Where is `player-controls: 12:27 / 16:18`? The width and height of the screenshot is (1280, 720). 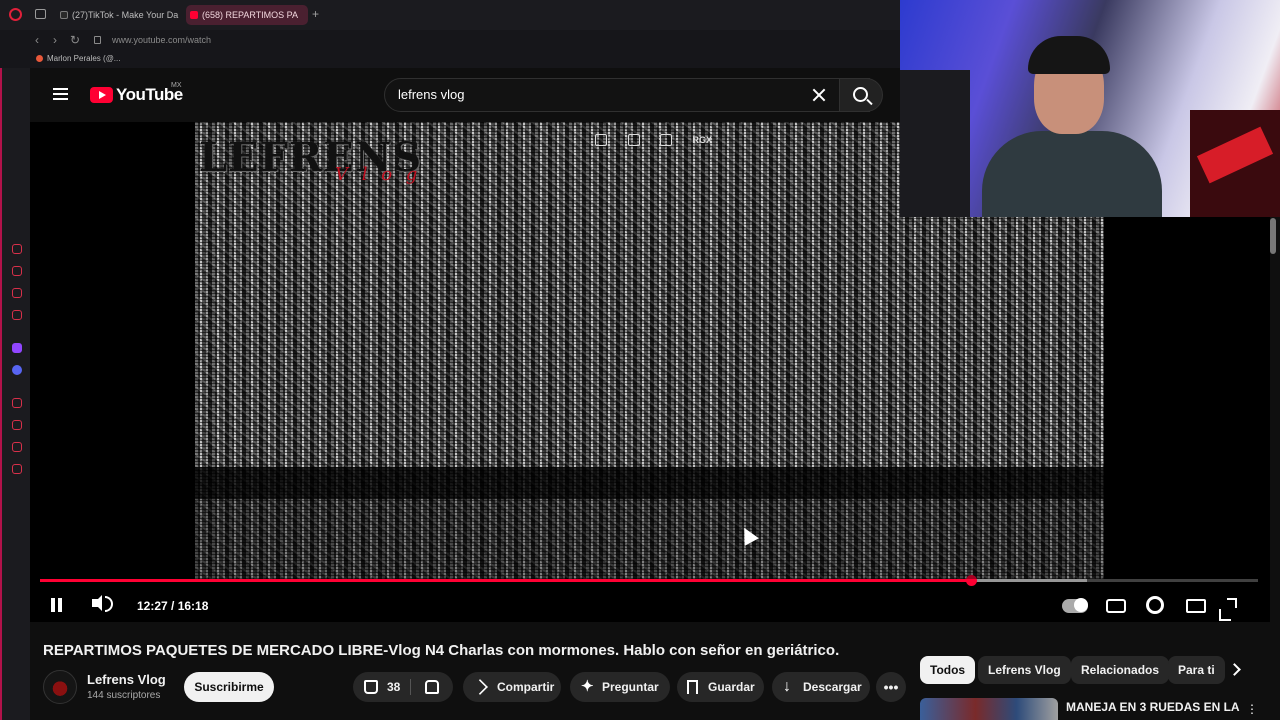 player-controls: 12:27 / 16:18 is located at coordinates (650, 605).